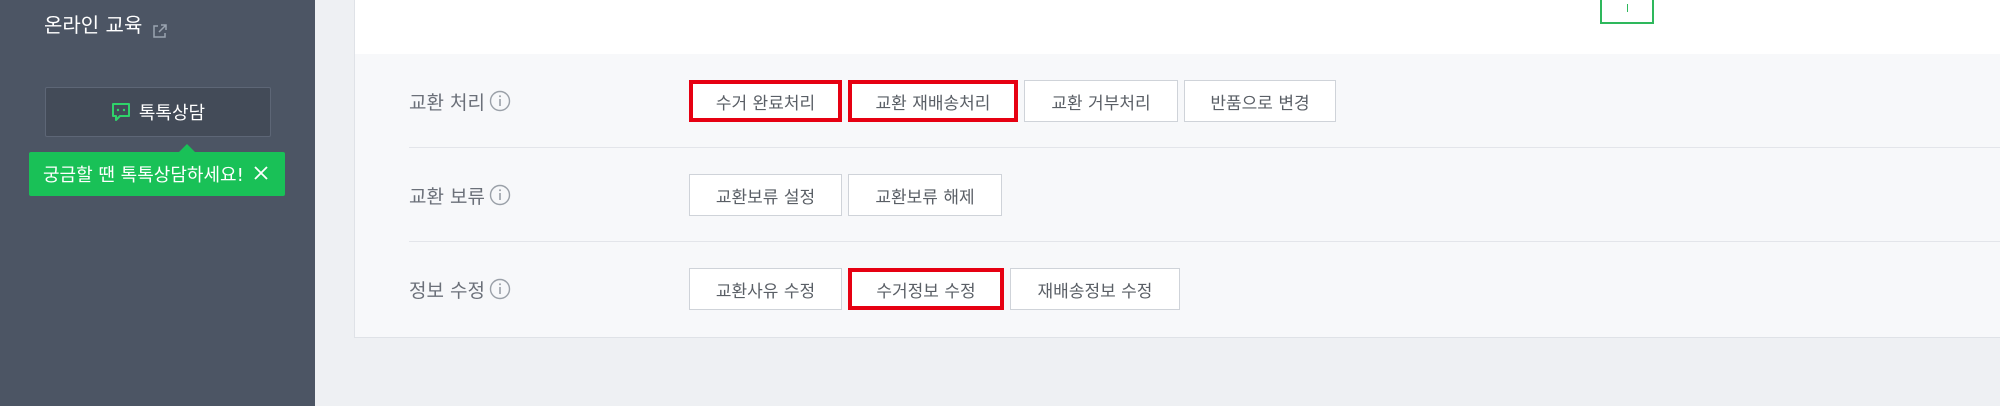  What do you see at coordinates (1260, 101) in the screenshot?
I see `change-to-return-button: 반품으로 변경` at bounding box center [1260, 101].